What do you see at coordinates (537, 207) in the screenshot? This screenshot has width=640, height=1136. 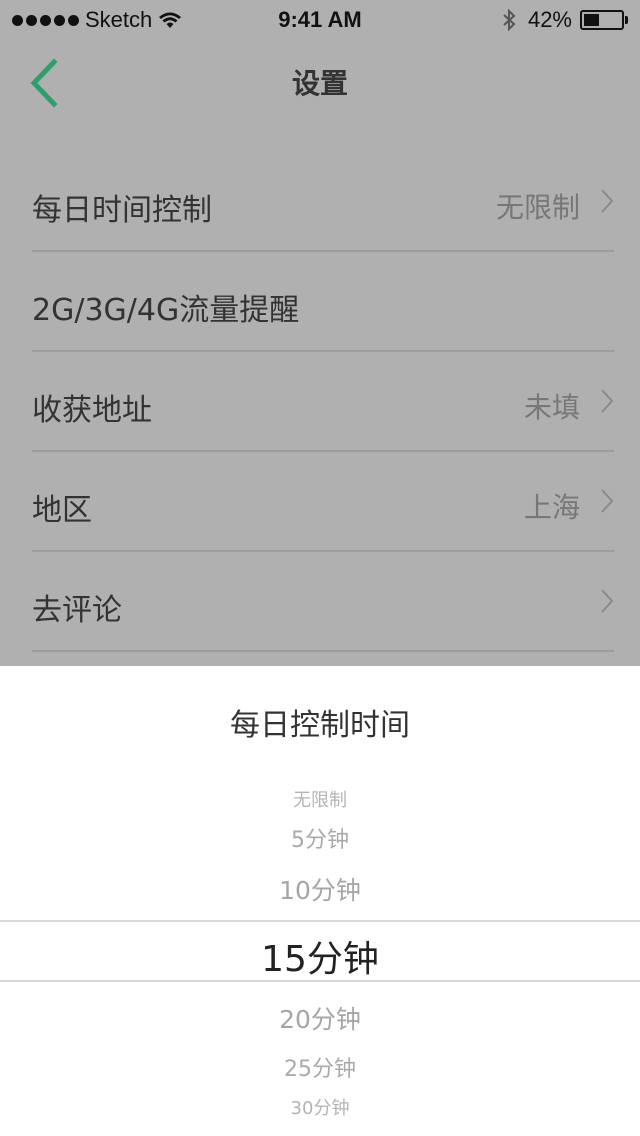 I see `row-value: 无限制` at bounding box center [537, 207].